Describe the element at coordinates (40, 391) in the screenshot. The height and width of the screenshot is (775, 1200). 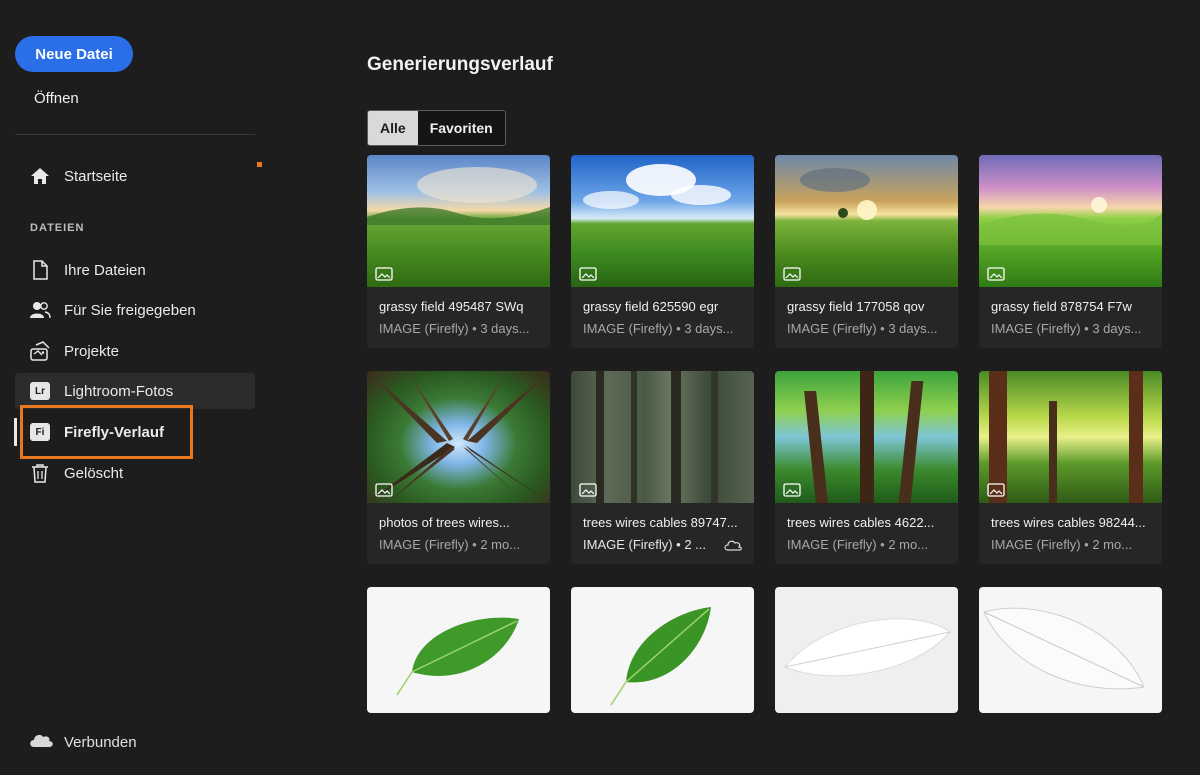
I see `lightroom-icon: Lr` at that location.